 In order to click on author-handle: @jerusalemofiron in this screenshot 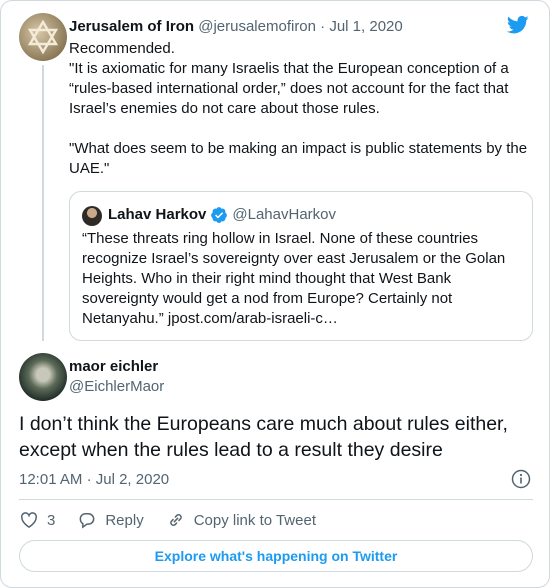, I will do `click(257, 26)`.